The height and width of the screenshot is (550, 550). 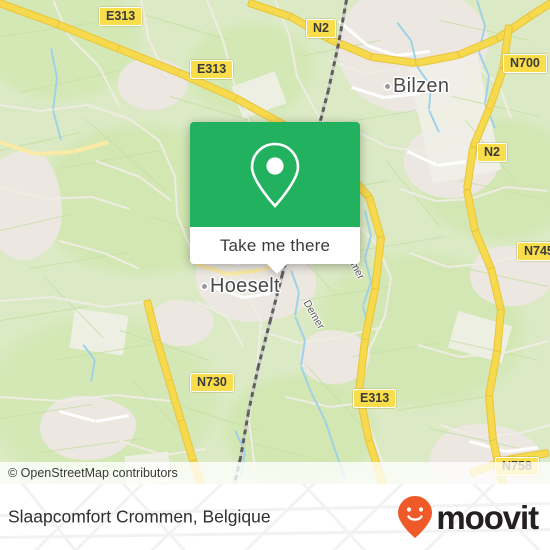 What do you see at coordinates (275, 517) in the screenshot?
I see `footer-bar: Slaapcomfort Crommen, Belgique moovit` at bounding box center [275, 517].